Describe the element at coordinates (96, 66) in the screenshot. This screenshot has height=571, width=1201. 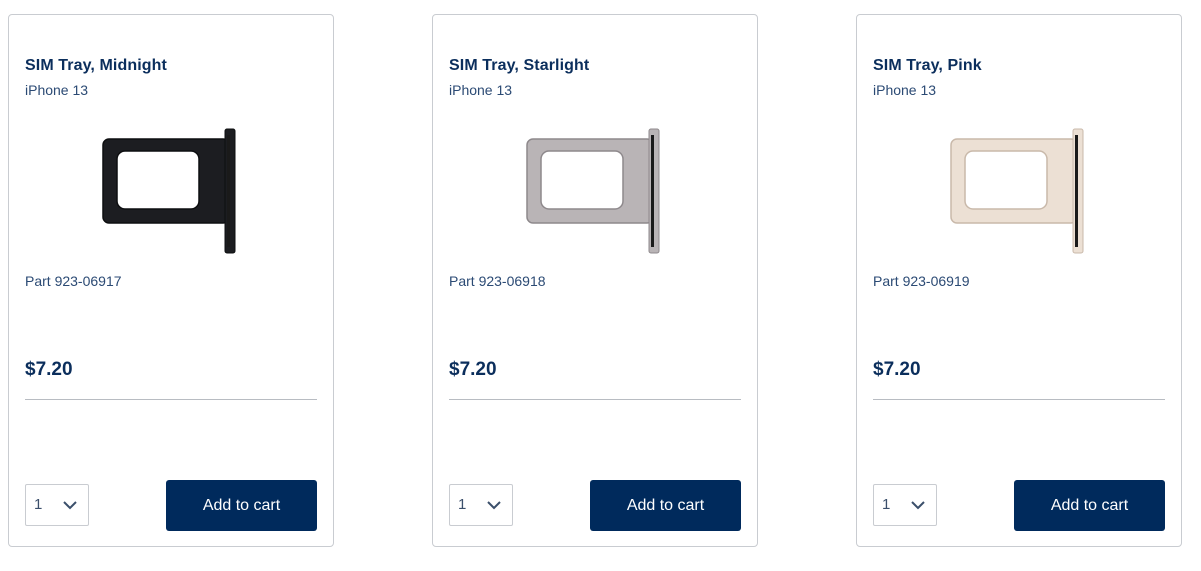
I see `product-title: SIM Tray, Midnight` at that location.